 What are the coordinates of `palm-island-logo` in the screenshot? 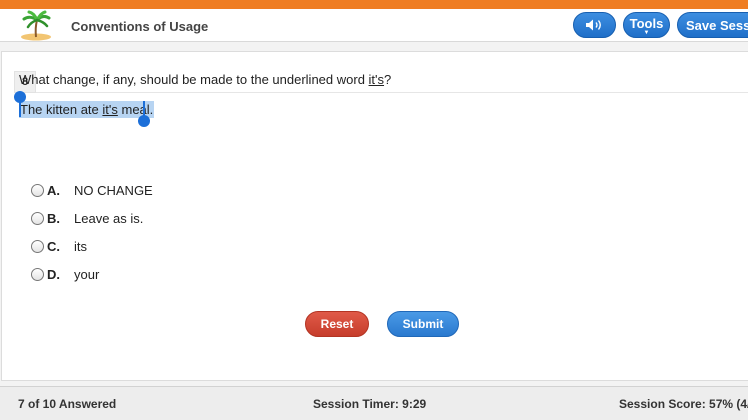 It's located at (36, 25).